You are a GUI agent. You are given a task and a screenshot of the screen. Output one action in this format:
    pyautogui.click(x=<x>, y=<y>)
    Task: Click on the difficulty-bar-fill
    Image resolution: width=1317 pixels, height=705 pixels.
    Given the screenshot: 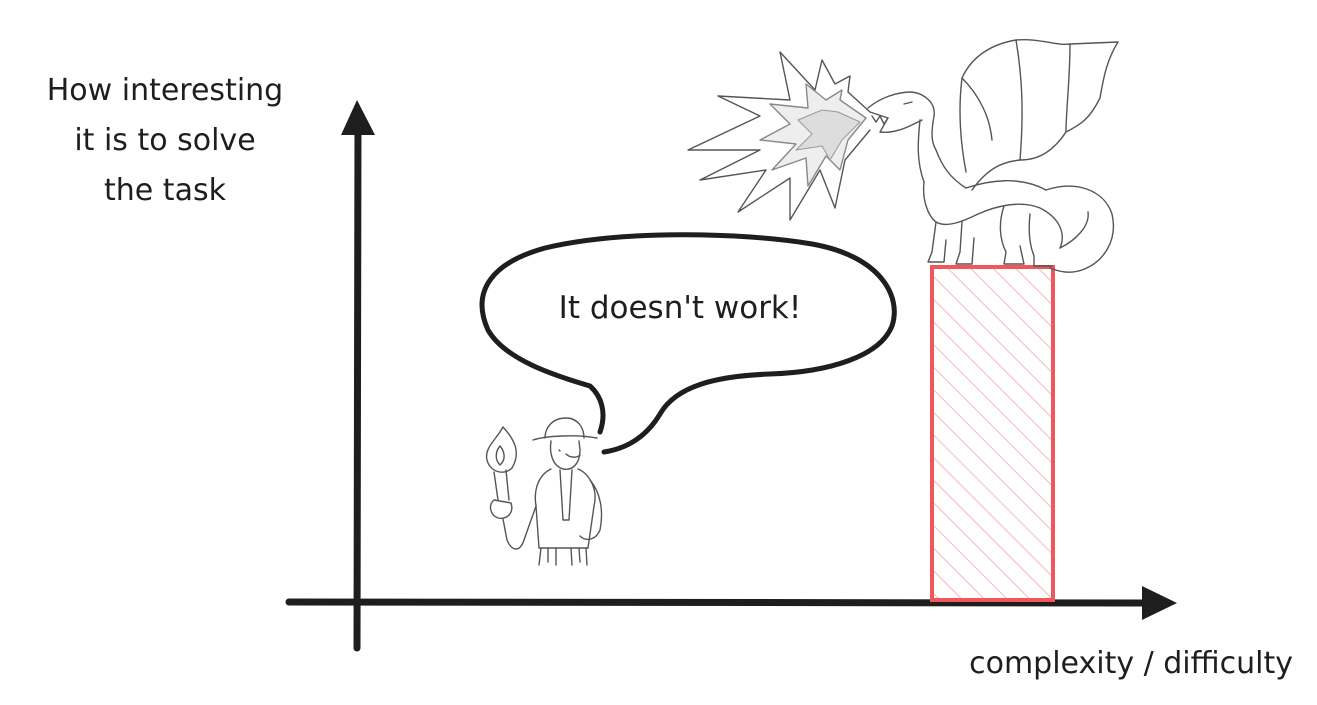 What is the action you would take?
    pyautogui.click(x=992, y=433)
    